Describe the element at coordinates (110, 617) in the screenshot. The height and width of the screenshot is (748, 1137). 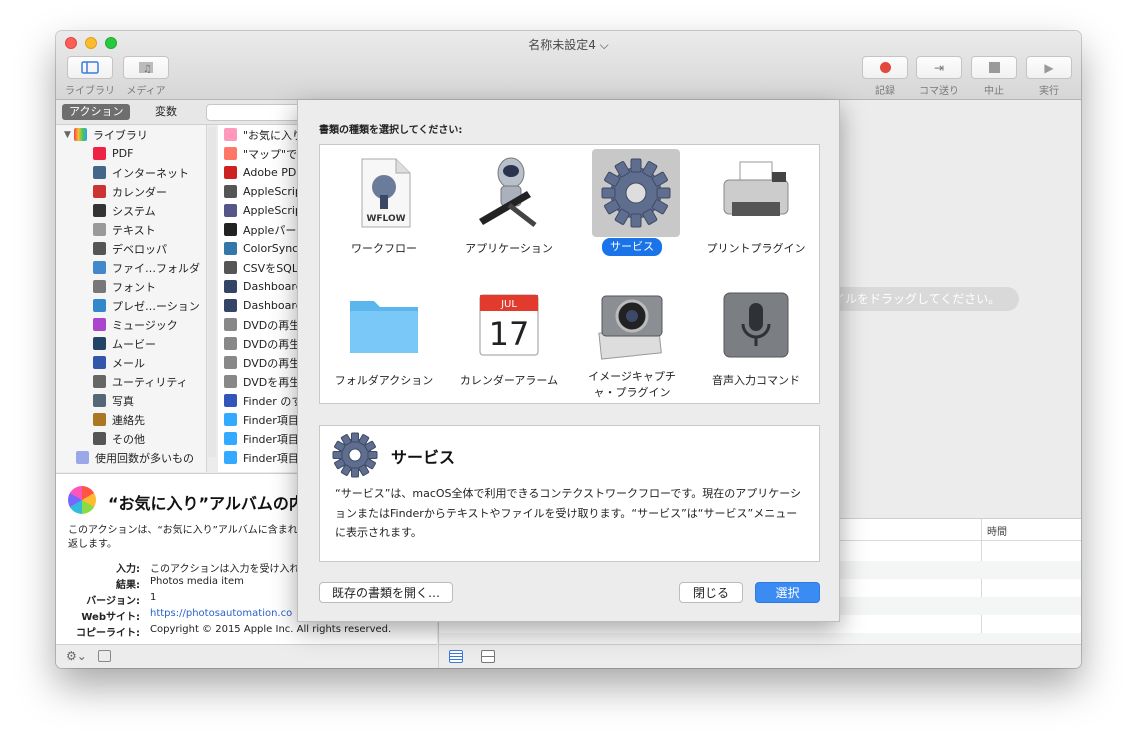
I see `info-key: Webサイト:` at that location.